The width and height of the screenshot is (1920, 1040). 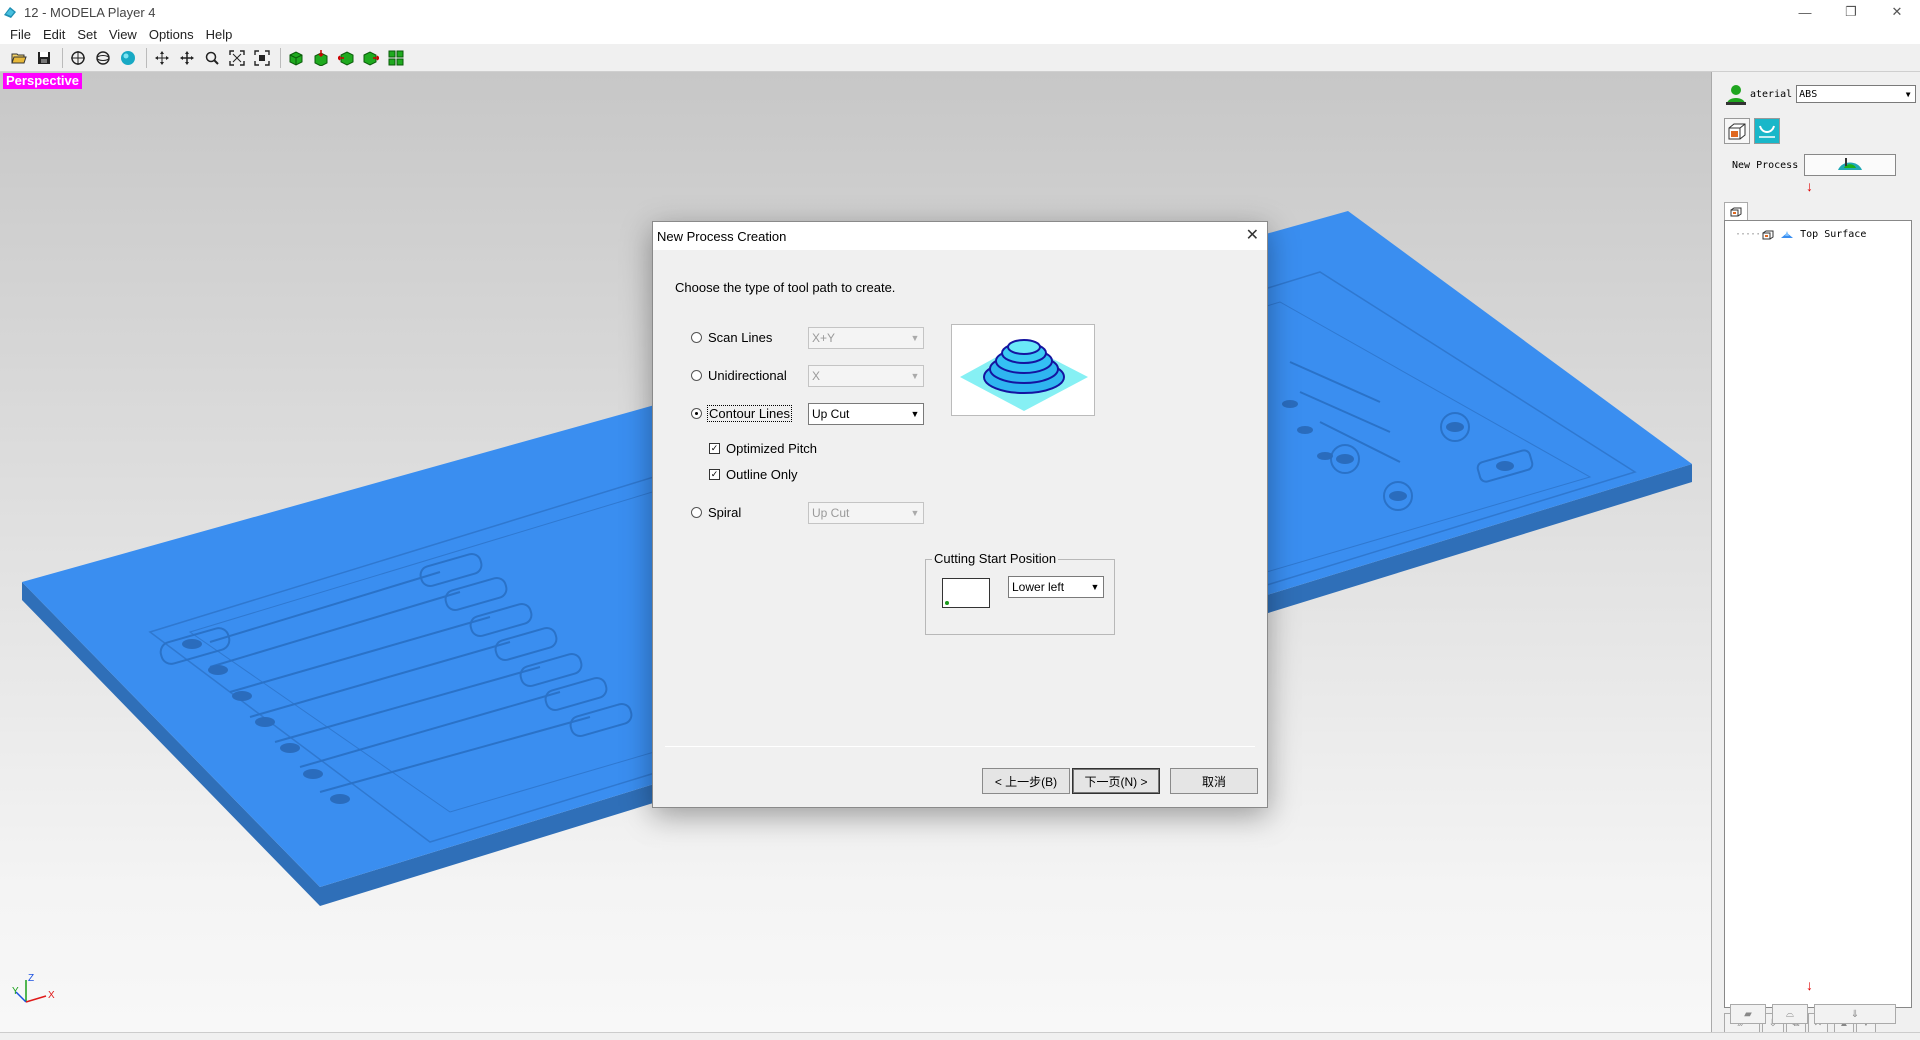 I want to click on option-scan-lines: Scan Lines, so click(x=731, y=337).